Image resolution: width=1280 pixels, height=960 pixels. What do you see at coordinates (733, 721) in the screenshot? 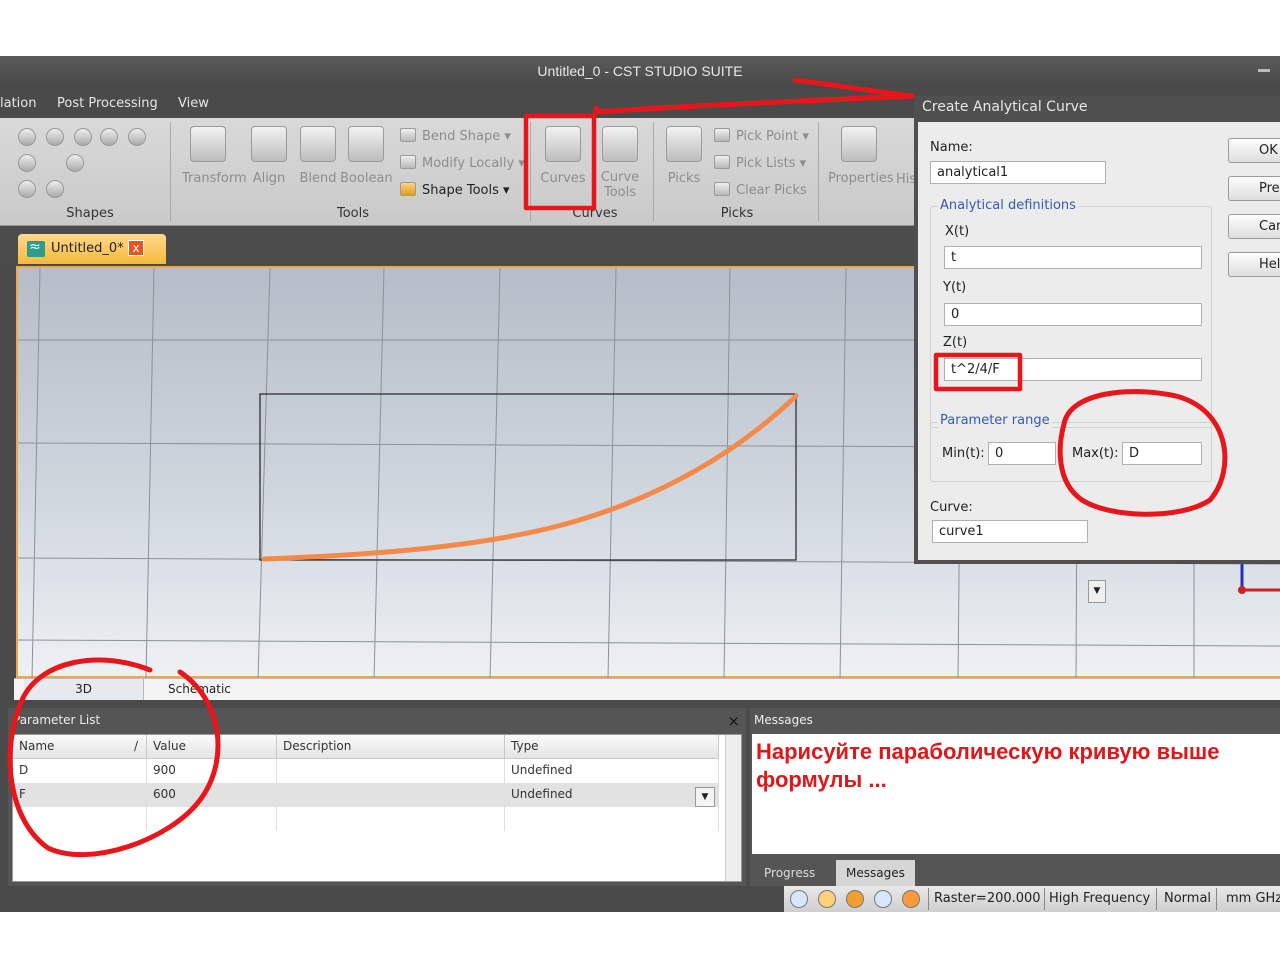
I see `close-icon: ×` at bounding box center [733, 721].